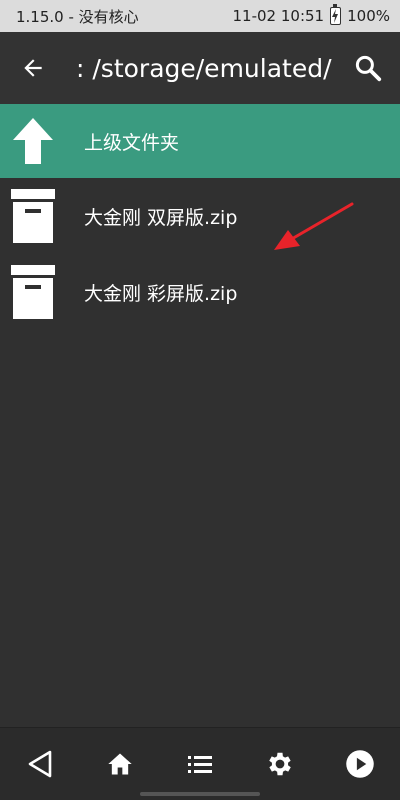  I want to click on nav-play-button, so click(360, 764).